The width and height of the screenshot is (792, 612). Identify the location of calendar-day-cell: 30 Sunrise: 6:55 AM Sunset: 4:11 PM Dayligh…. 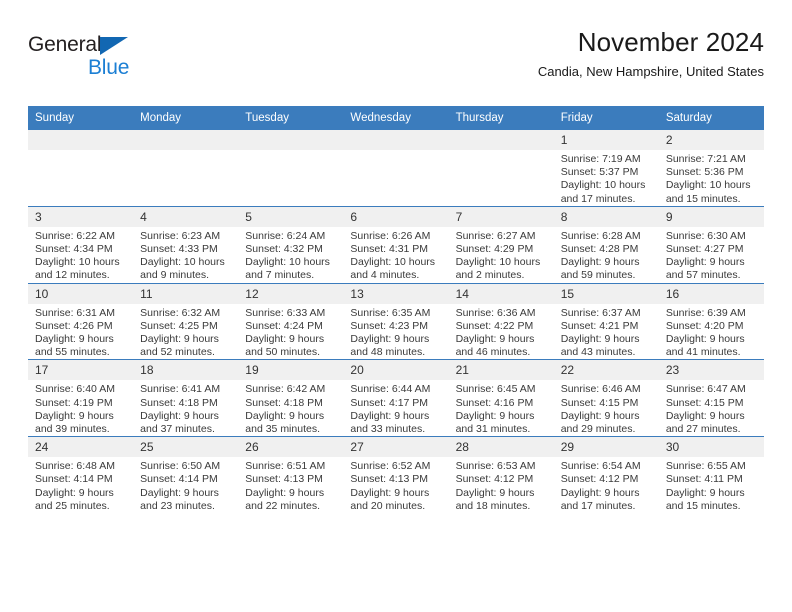
(711, 475).